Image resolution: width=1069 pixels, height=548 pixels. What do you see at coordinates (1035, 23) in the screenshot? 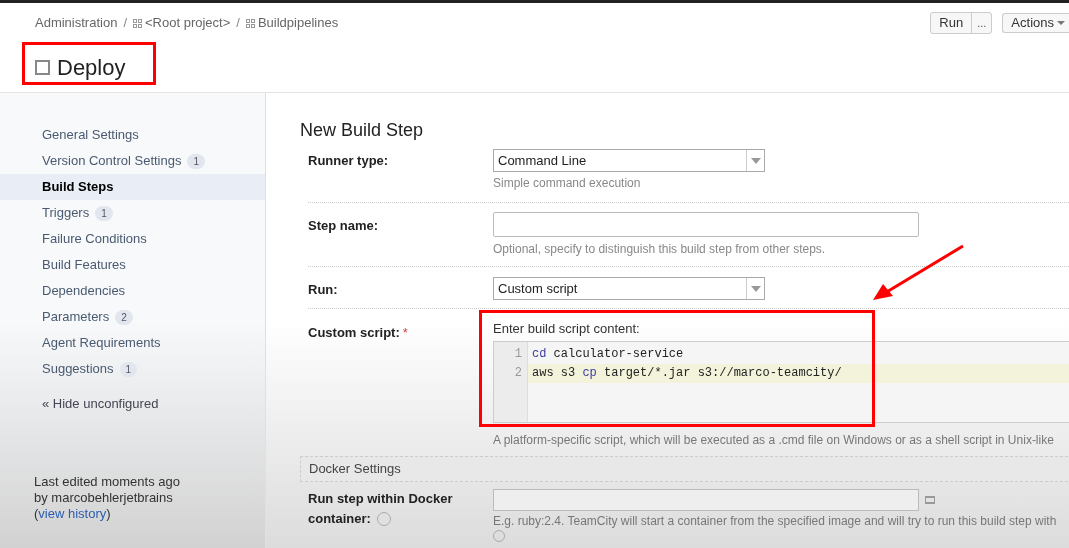
I see `actions-button: Actions` at bounding box center [1035, 23].